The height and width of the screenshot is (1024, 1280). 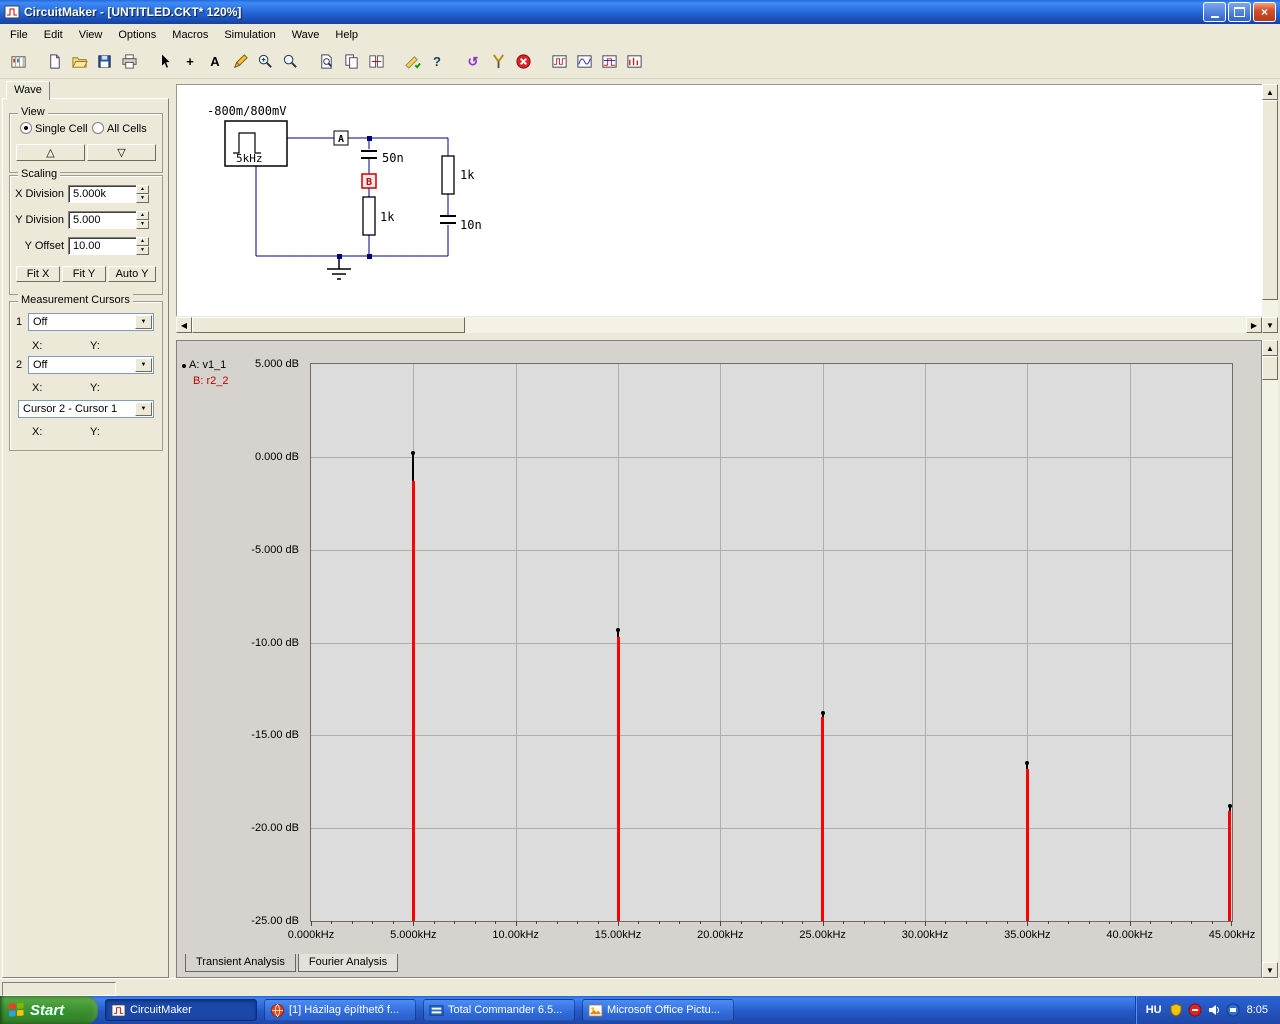 I want to click on toolbar-button: ?, so click(x=437, y=61).